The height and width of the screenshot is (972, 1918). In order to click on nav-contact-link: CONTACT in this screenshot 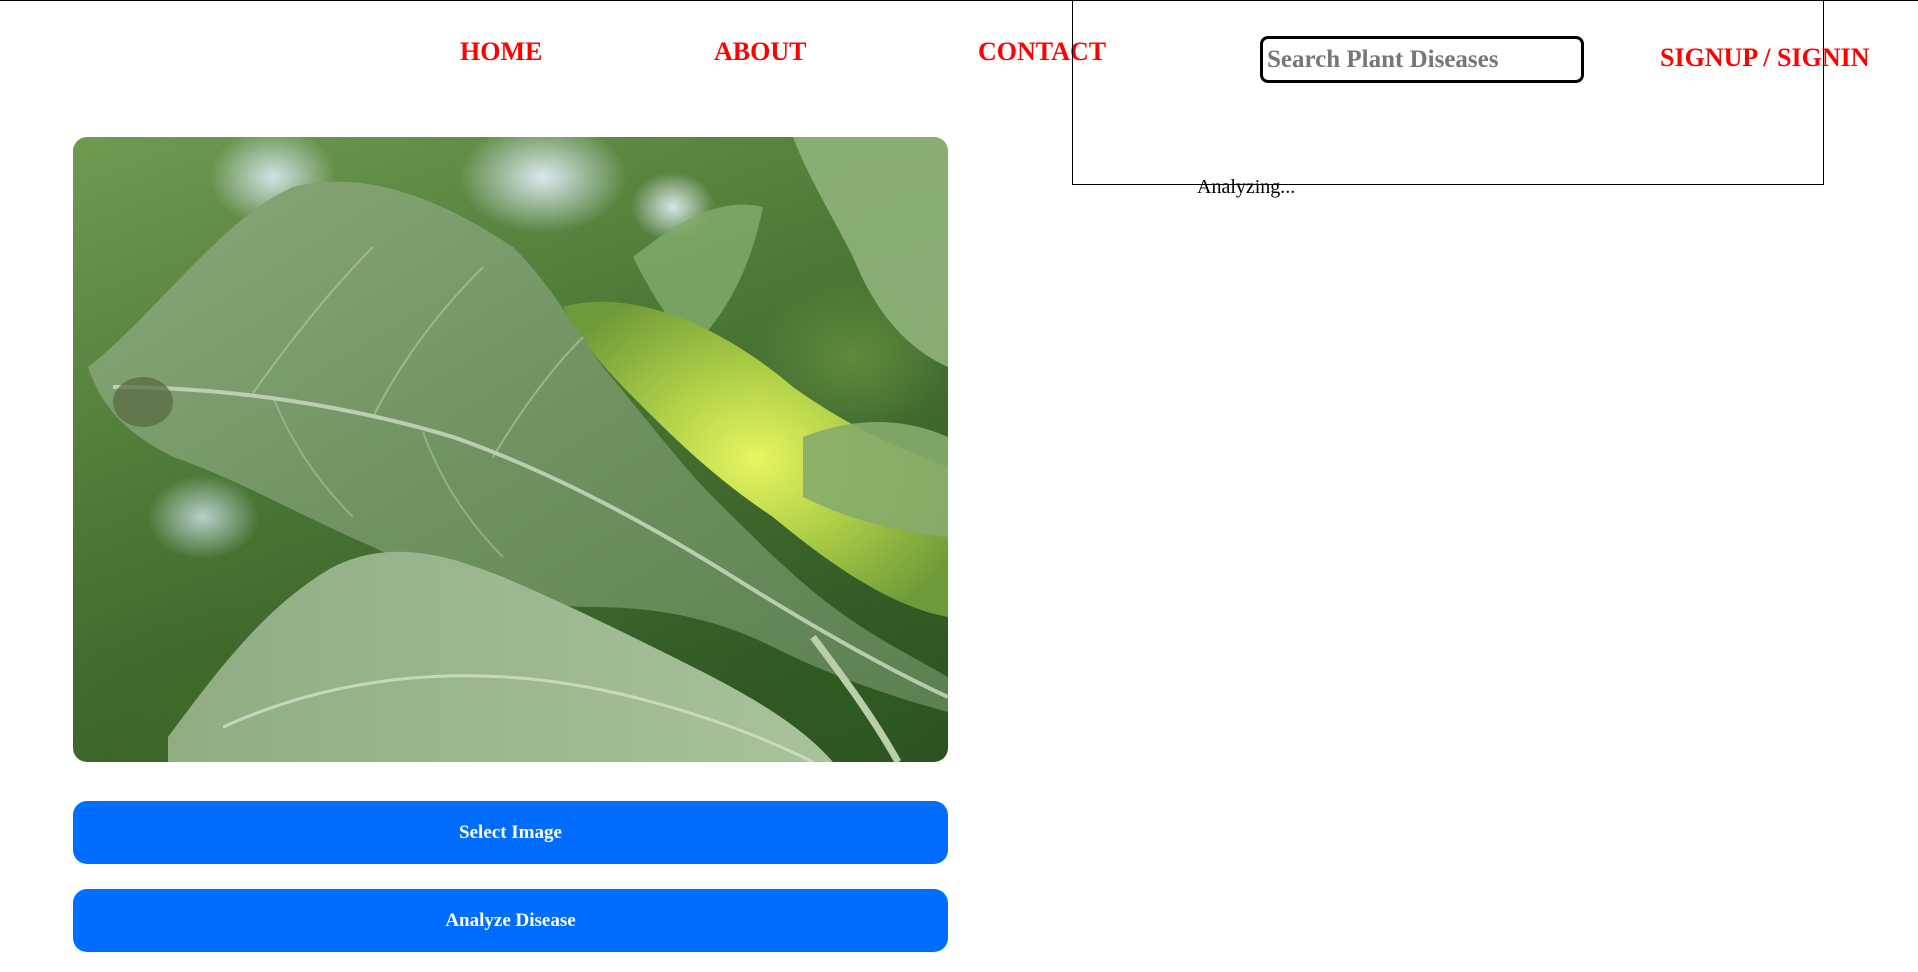, I will do `click(1042, 52)`.